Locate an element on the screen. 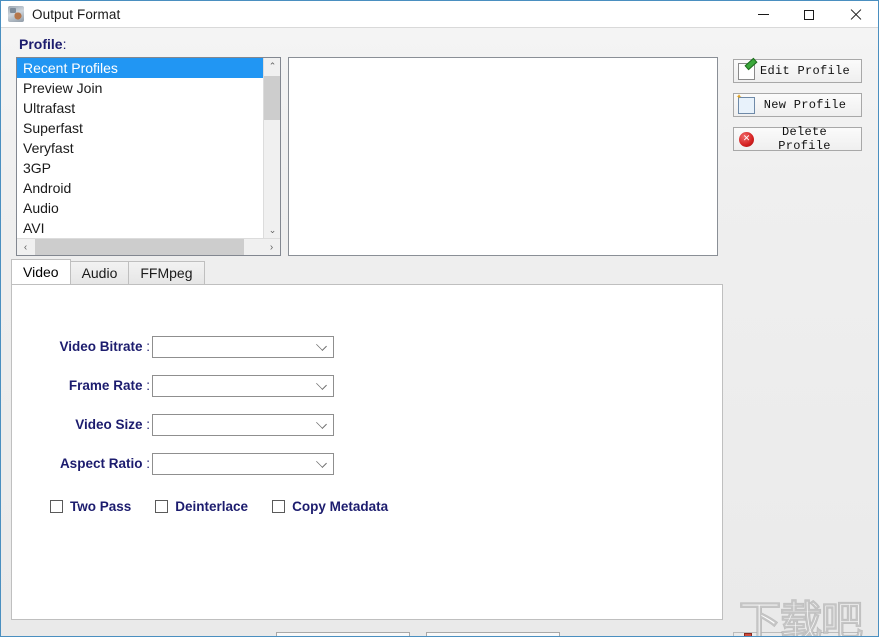 This screenshot has height=637, width=879. delete-profile-label: Delete Profile is located at coordinates (804, 139).